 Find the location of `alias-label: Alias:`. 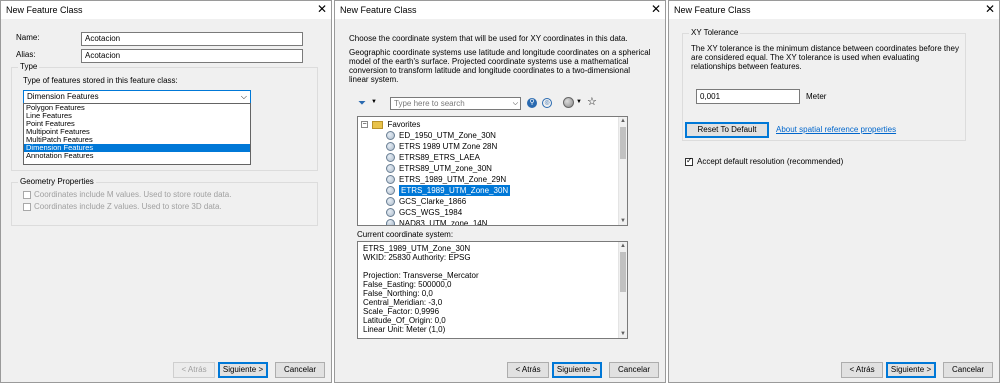

alias-label: Alias: is located at coordinates (26, 54).